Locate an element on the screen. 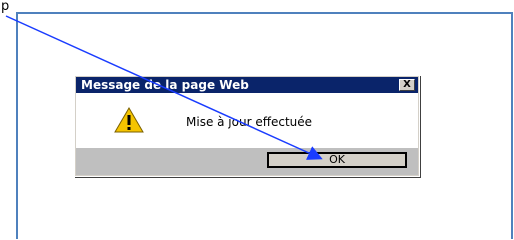 The height and width of the screenshot is (240, 514). dialog-titlebar: Message de la page Web X is located at coordinates (247, 85).